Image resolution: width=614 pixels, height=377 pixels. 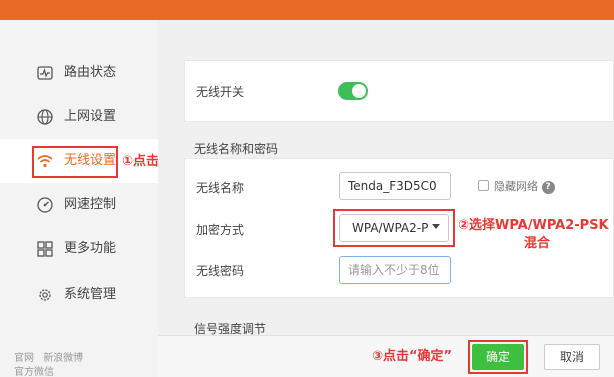 I want to click on annotation-step2-line1: ②选择WPA/WPA2-PSK, so click(x=533, y=225).